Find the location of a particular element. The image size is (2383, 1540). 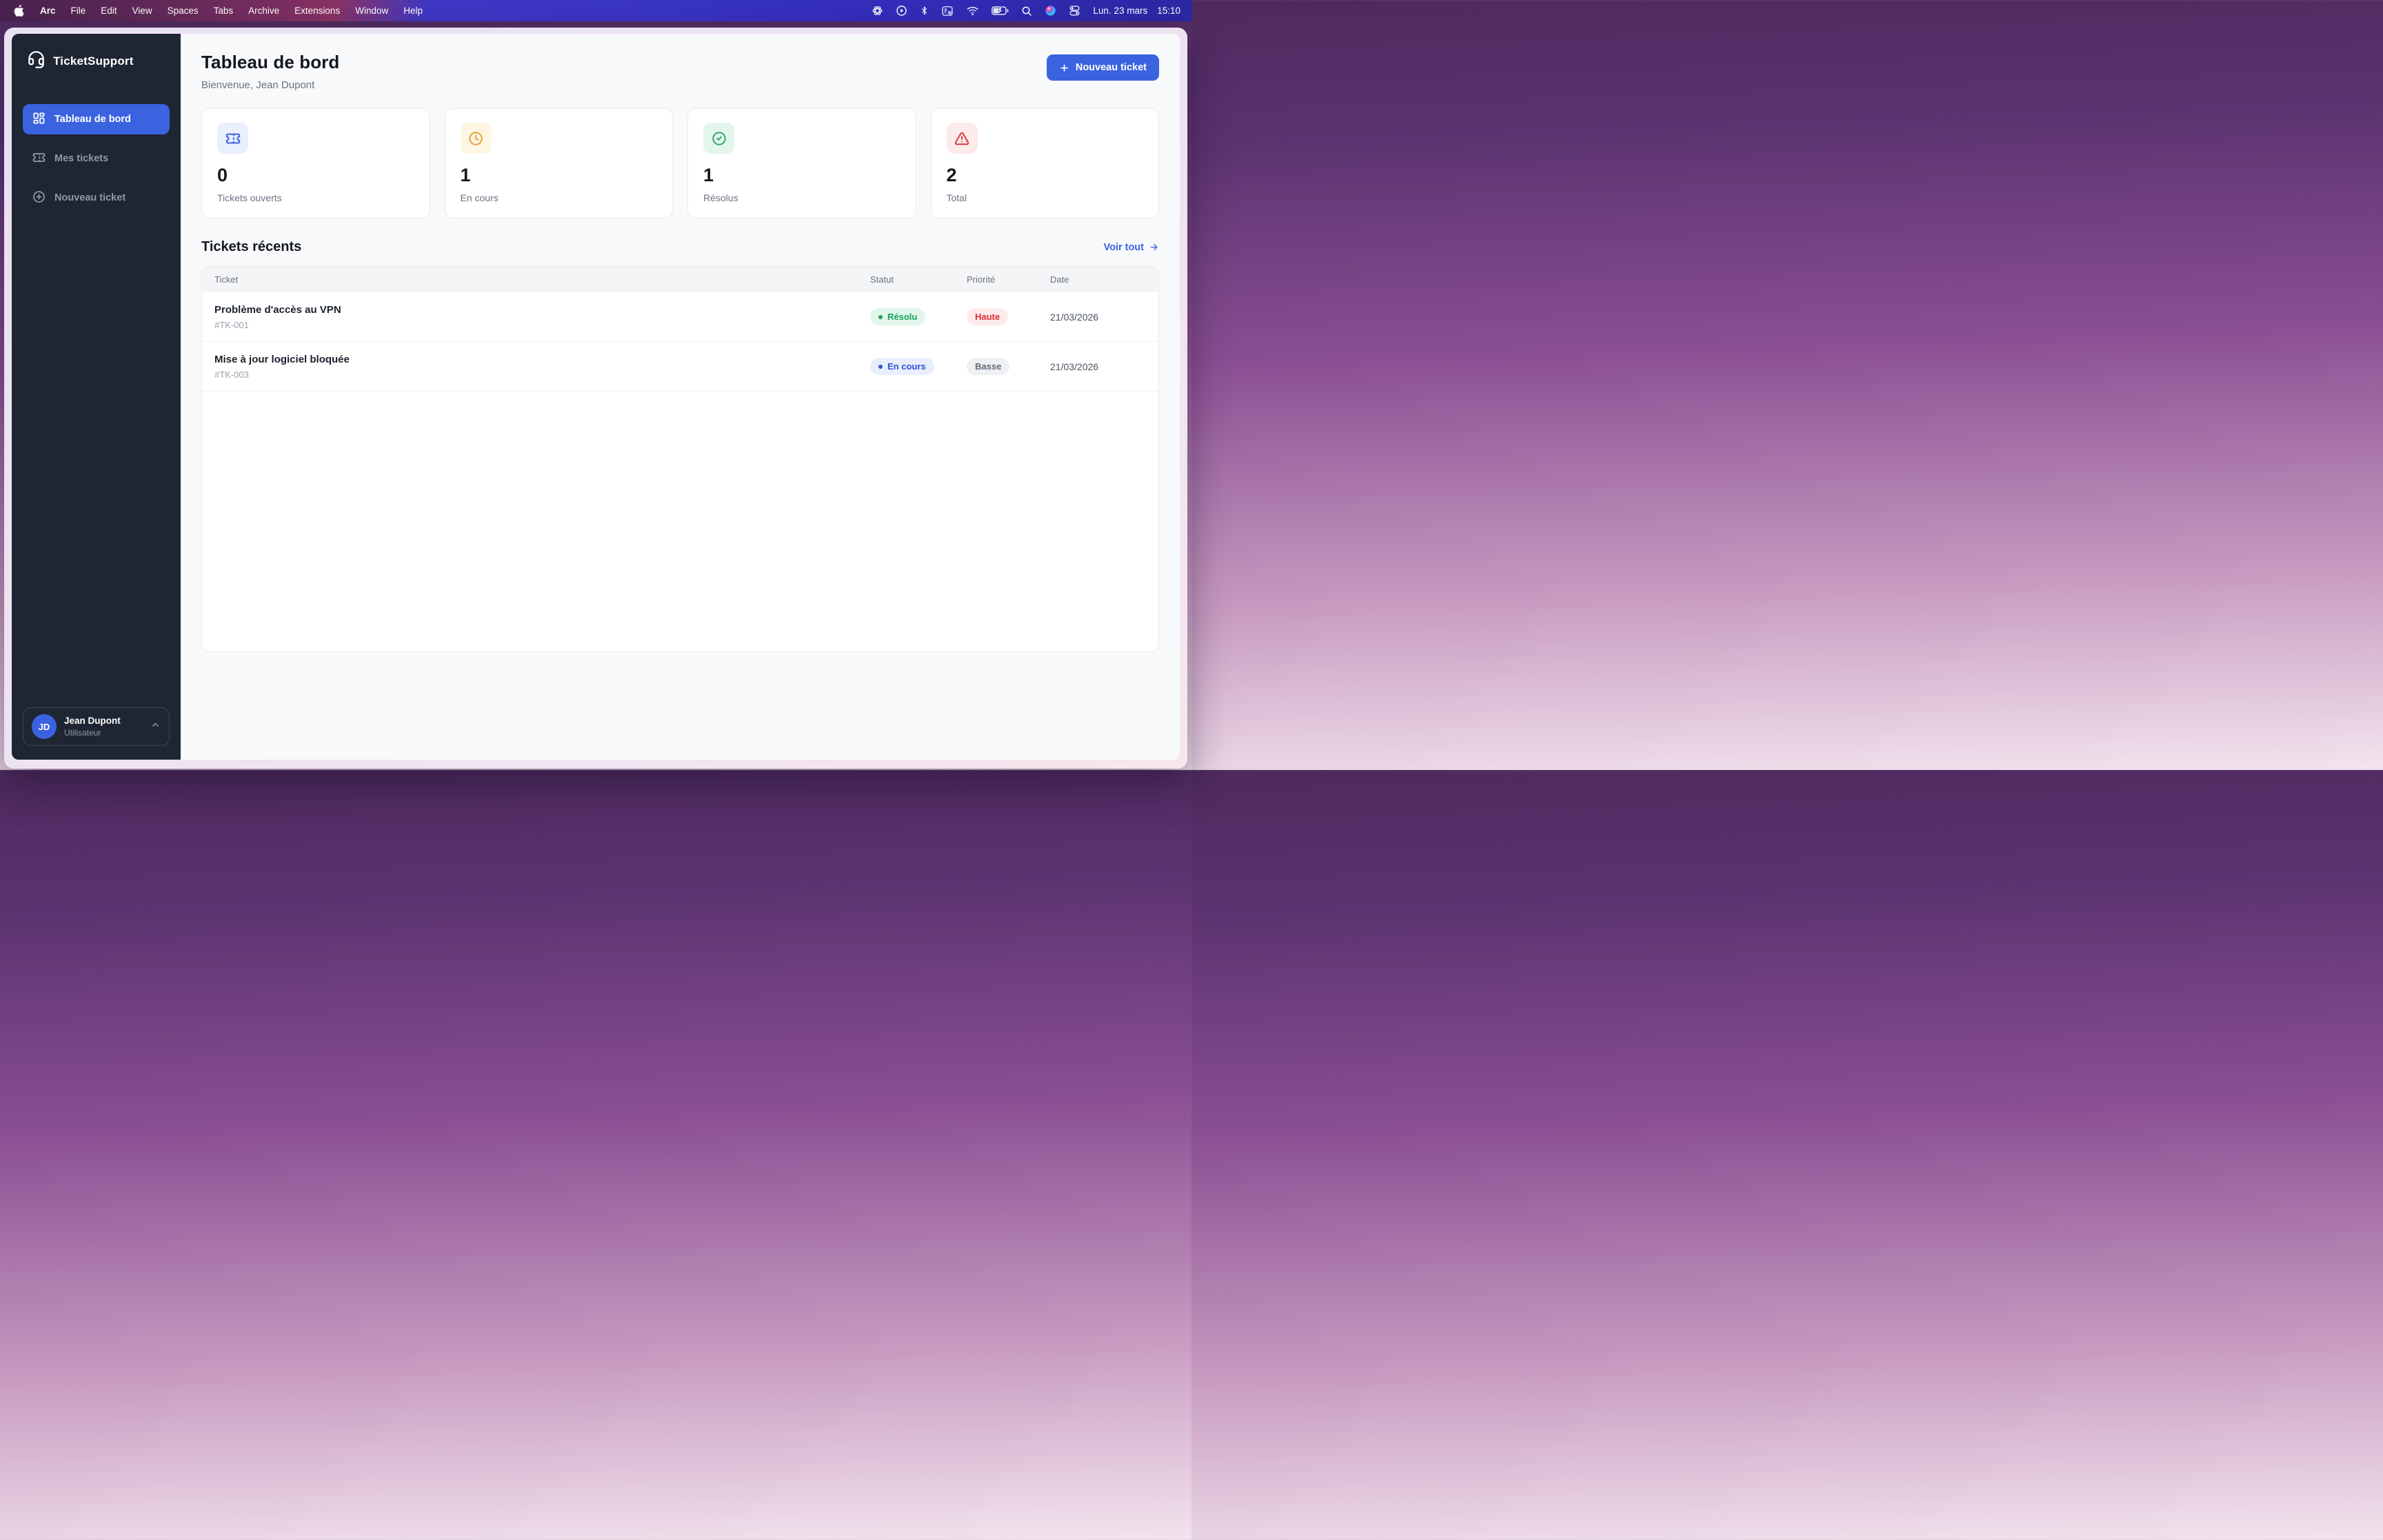

table-header: Ticket Statut Priorité Date is located at coordinates (680, 280).